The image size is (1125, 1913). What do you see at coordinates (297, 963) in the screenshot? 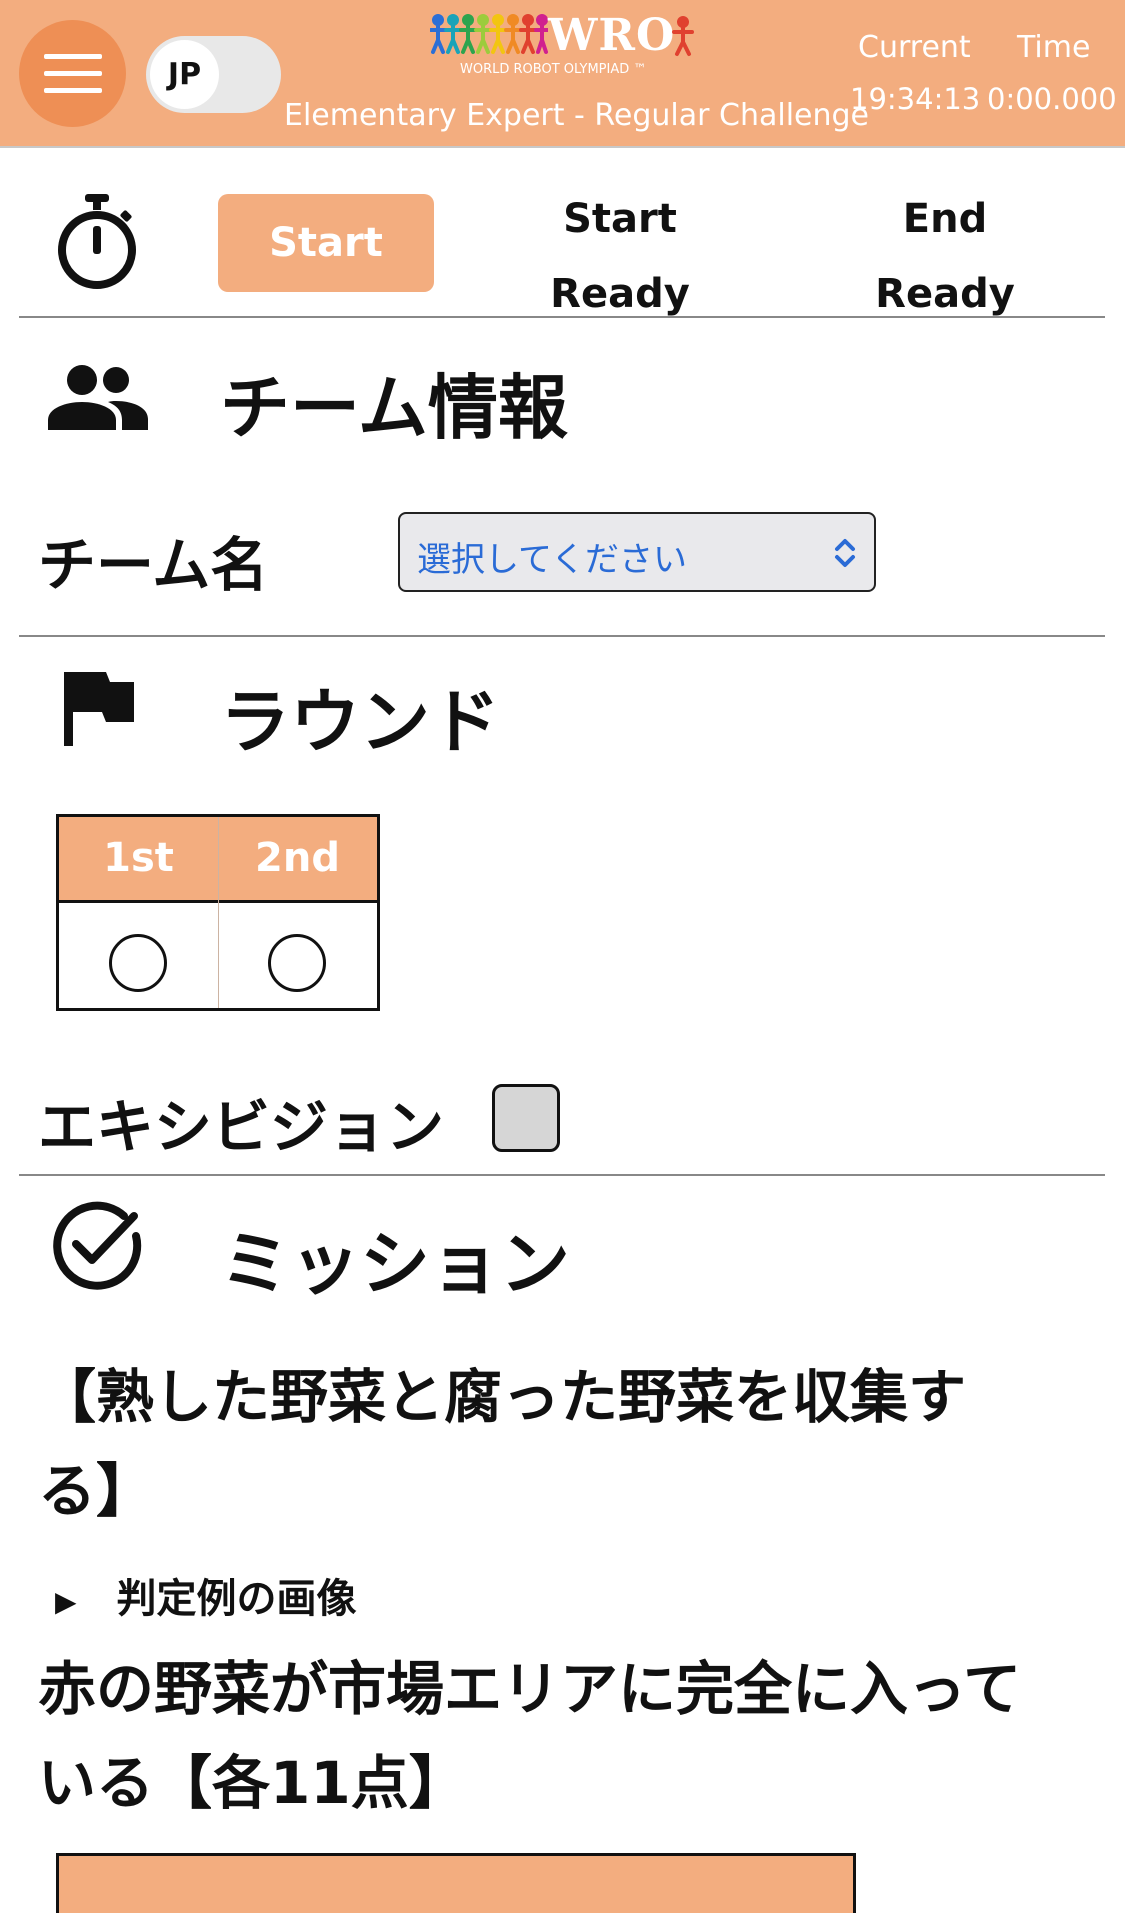
I see `round-2nd-radio` at bounding box center [297, 963].